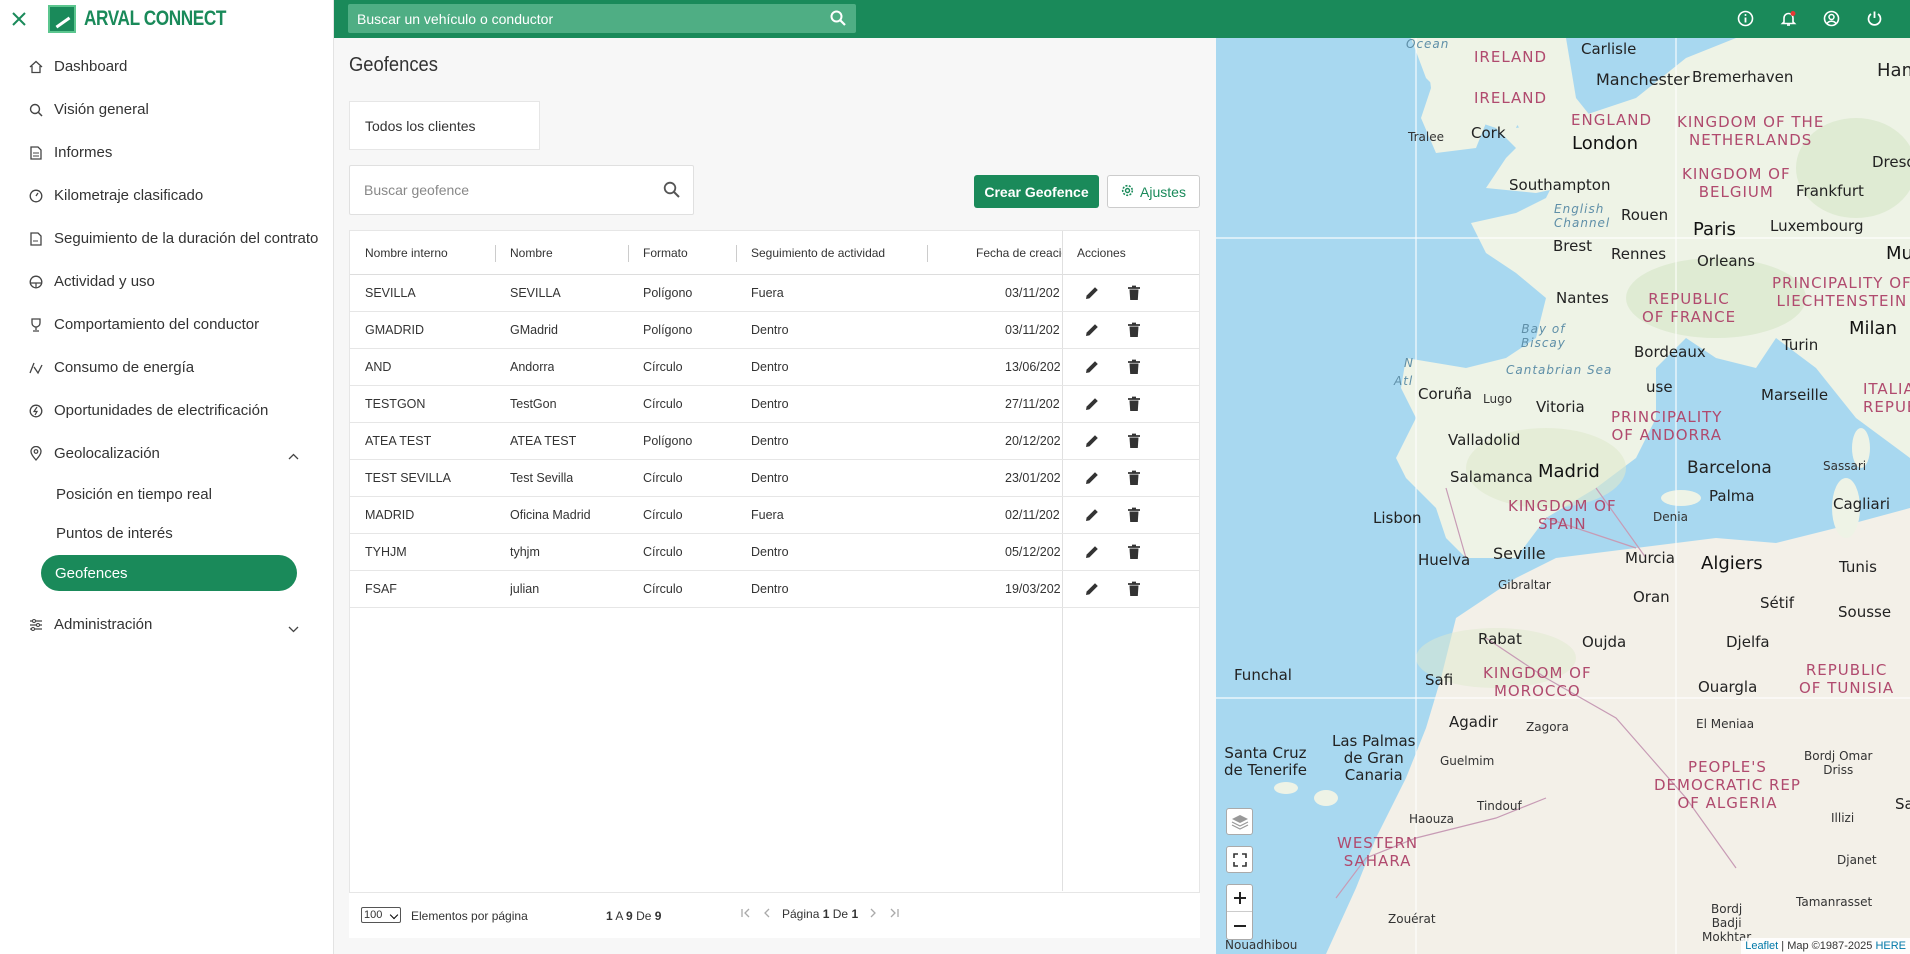 The image size is (1910, 954). I want to click on map-label: Dresde, so click(1891, 162).